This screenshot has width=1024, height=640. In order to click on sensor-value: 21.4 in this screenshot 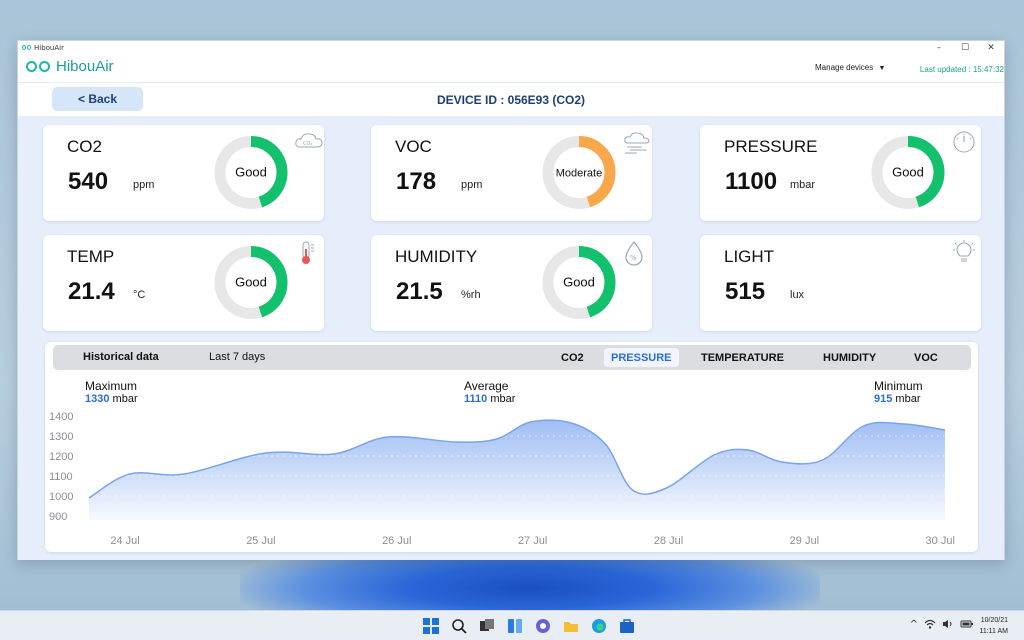, I will do `click(91, 291)`.